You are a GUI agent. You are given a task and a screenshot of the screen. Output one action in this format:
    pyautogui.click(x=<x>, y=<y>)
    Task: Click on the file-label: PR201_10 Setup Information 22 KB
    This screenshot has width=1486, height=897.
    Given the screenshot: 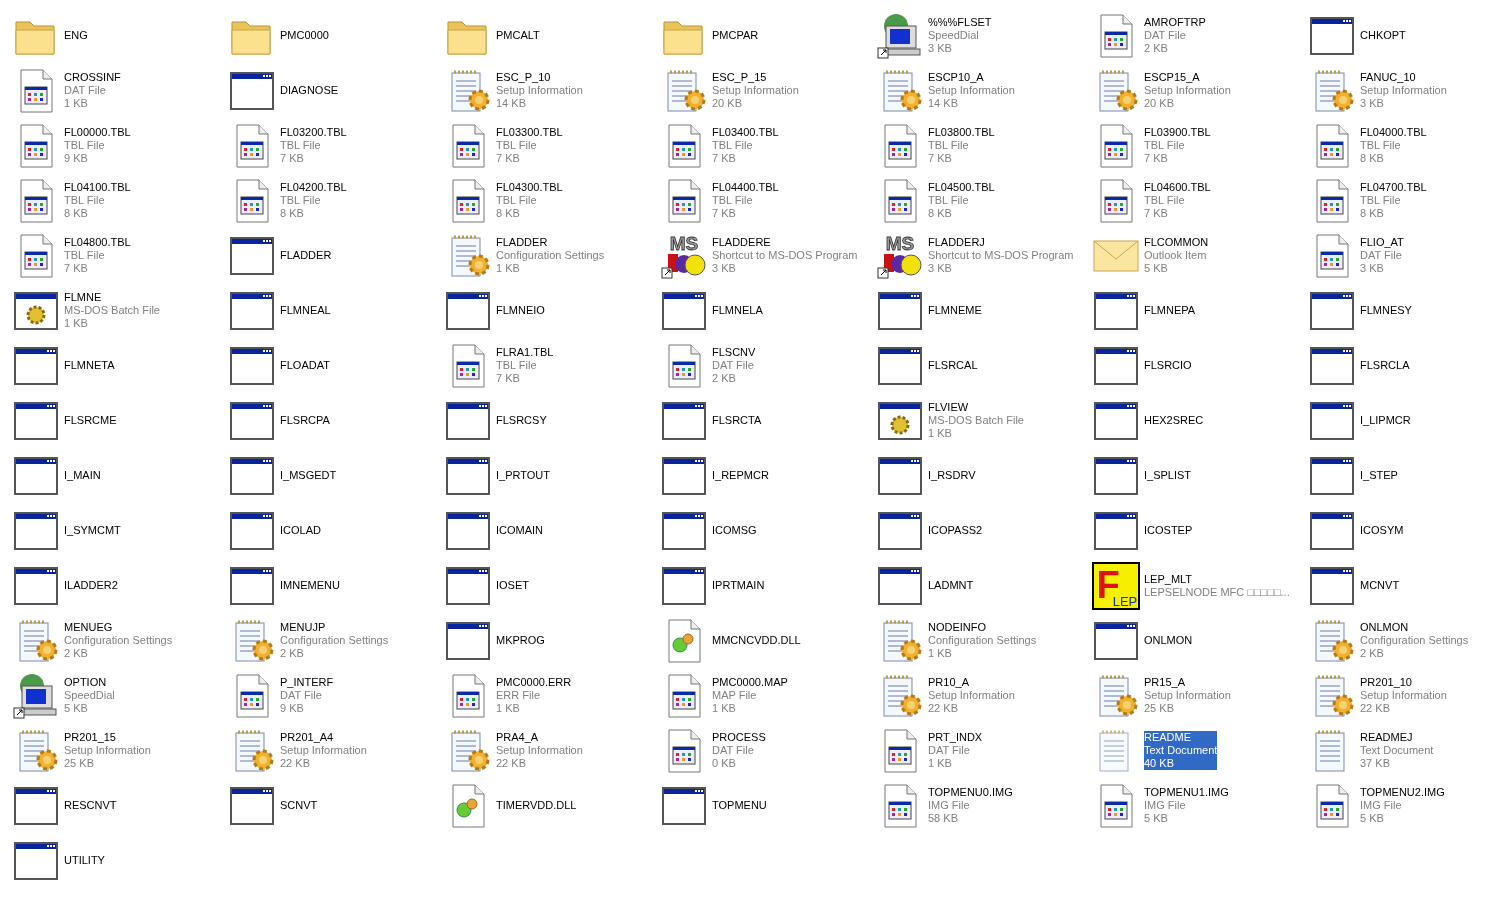 What is the action you would take?
    pyautogui.click(x=1403, y=695)
    